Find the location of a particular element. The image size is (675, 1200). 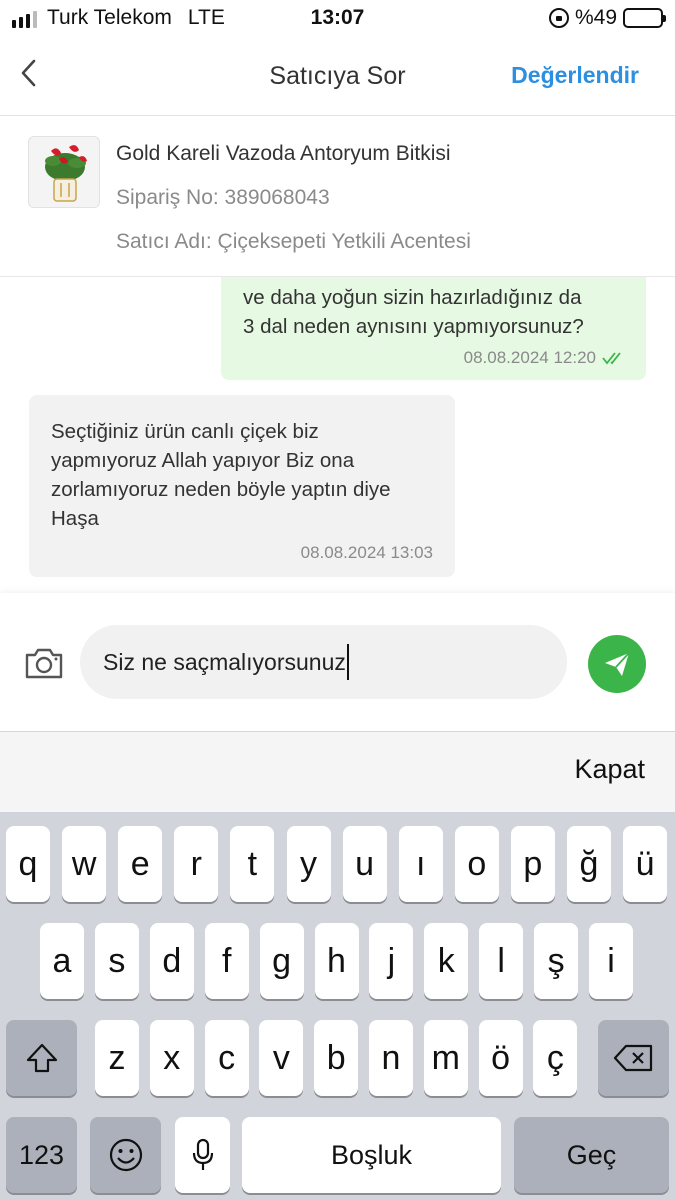

emoji-key is located at coordinates (125, 1155).